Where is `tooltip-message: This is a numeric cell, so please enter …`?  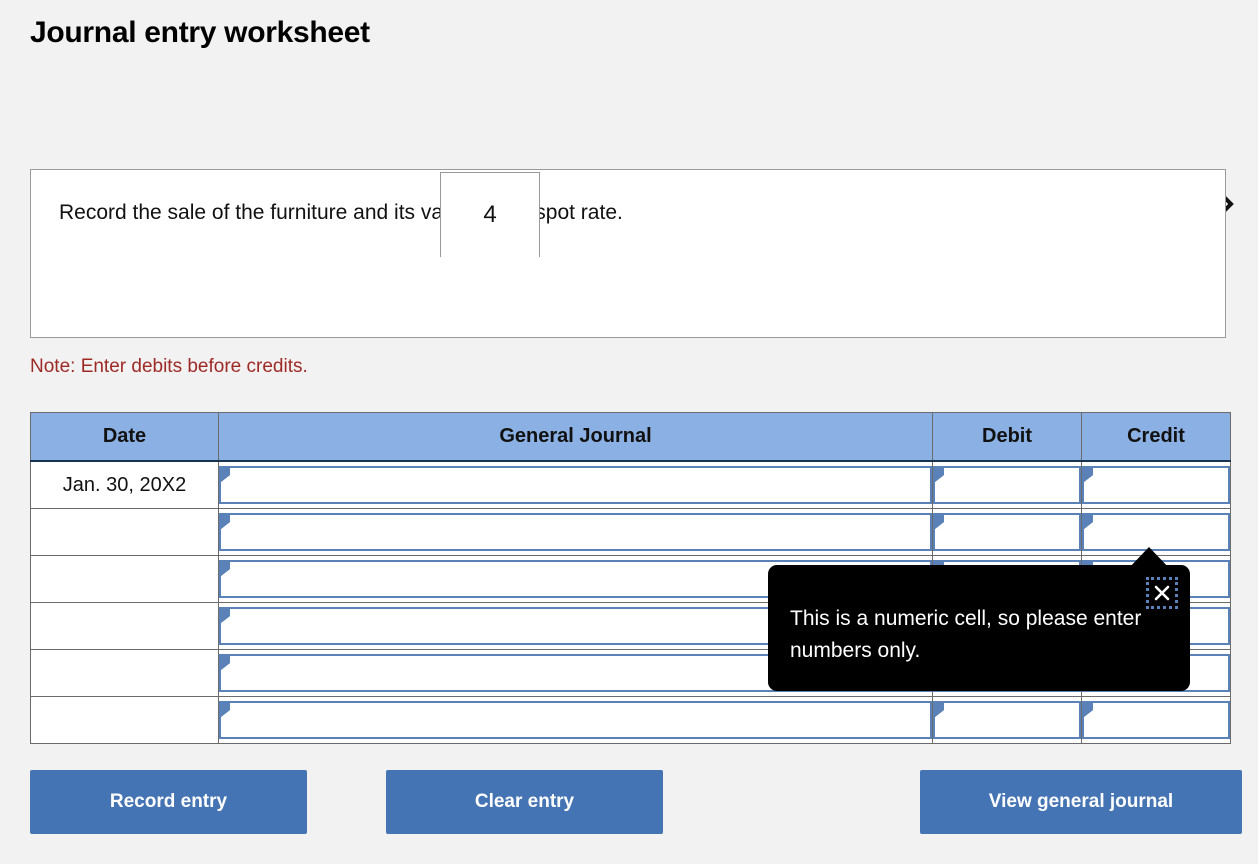
tooltip-message: This is a numeric cell, so please enter … is located at coordinates (966, 634).